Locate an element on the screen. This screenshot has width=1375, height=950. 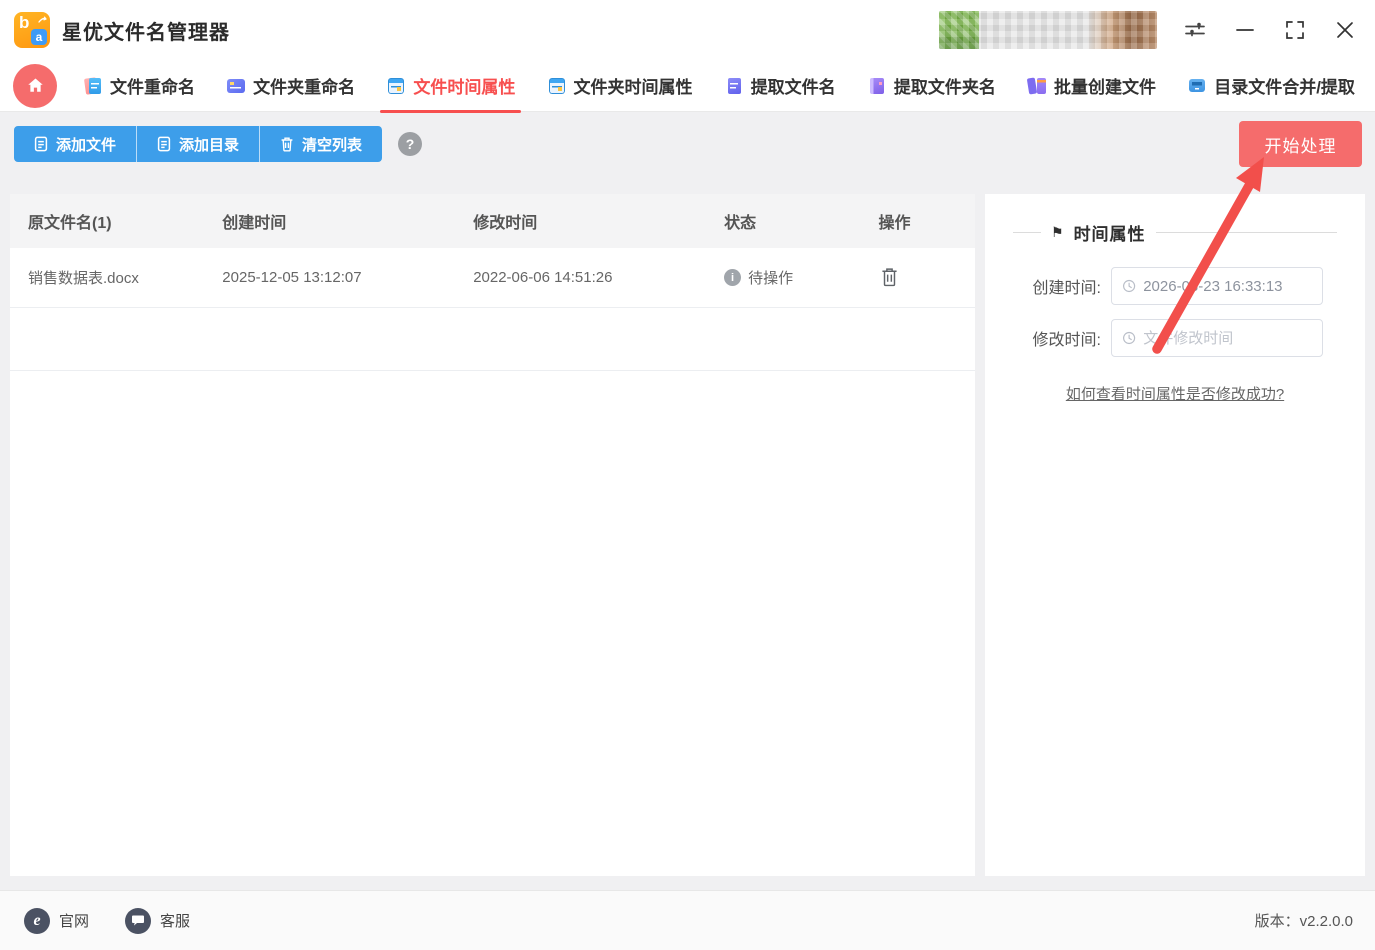
logo-letter-a: a is located at coordinates (39, 37).